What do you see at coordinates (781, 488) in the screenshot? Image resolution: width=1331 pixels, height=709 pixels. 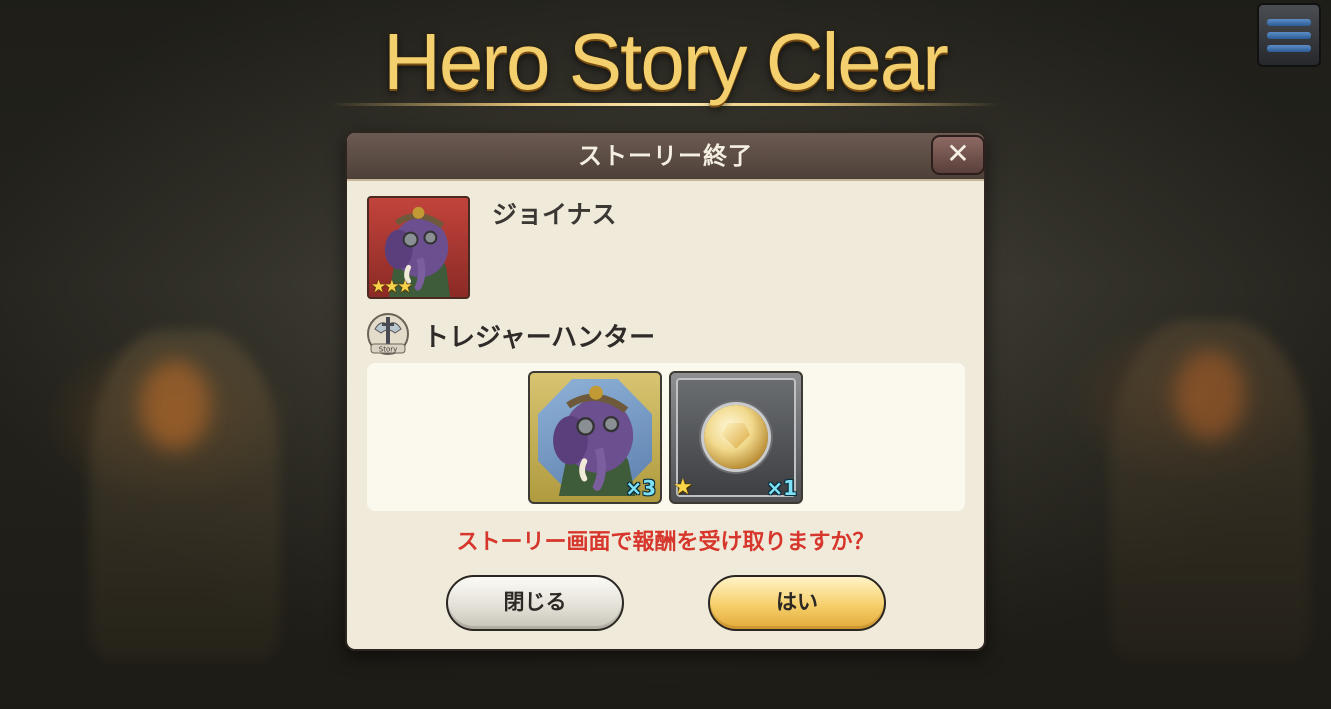 I see `reward-quantity: ×1` at bounding box center [781, 488].